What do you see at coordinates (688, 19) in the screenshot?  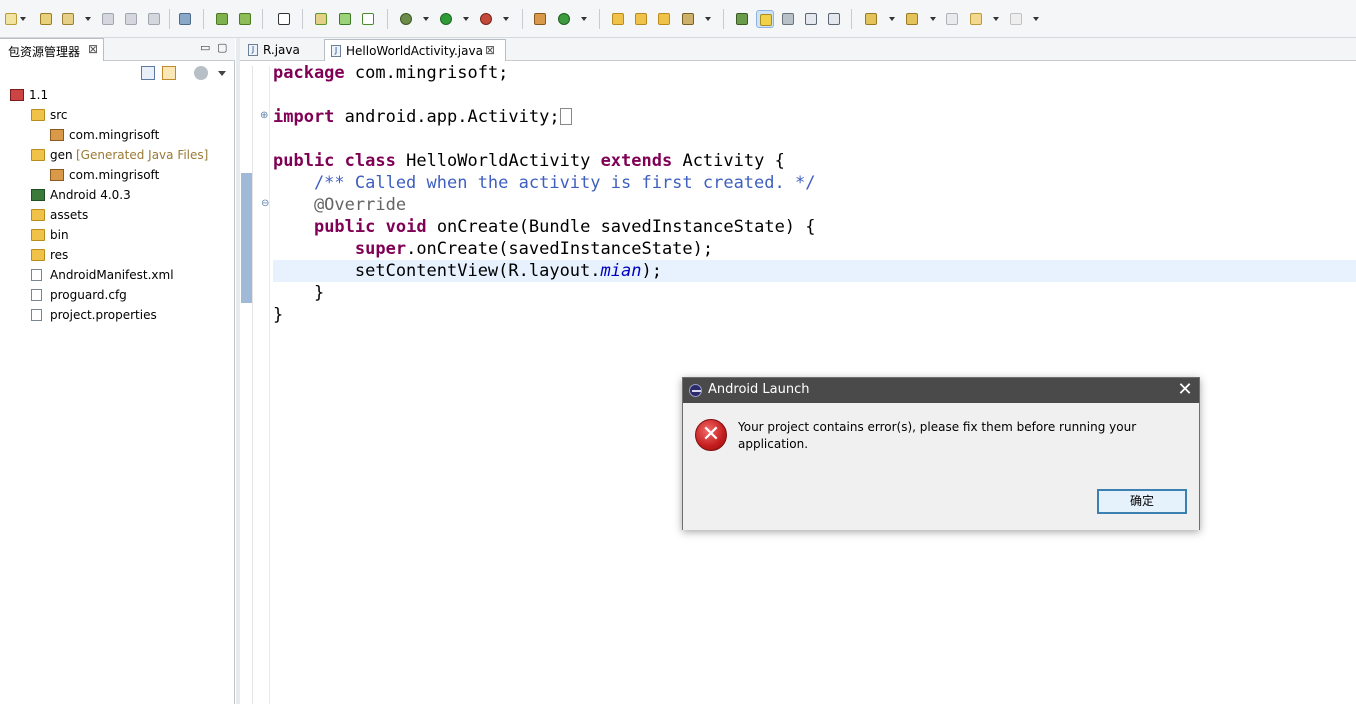 I see `search-icon` at bounding box center [688, 19].